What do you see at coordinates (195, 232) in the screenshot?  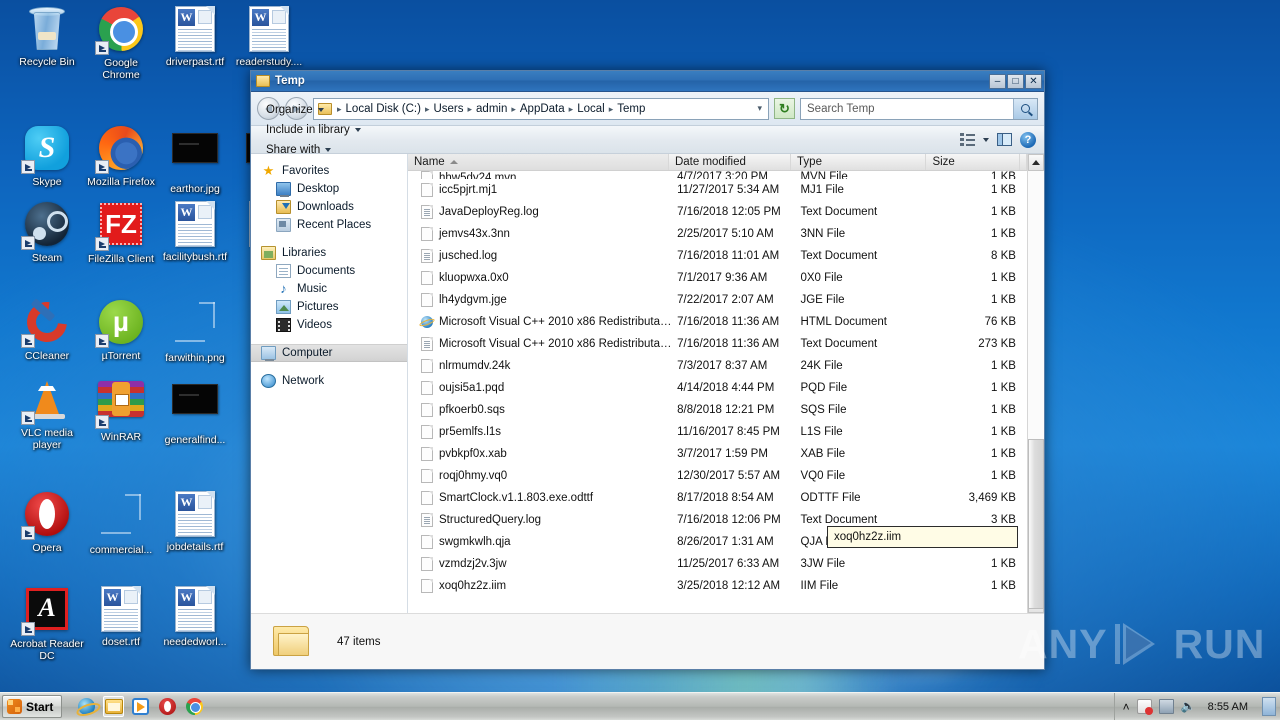 I see `desktop-icon-facilitybush-rtf: Wfacilitybush.rtf` at bounding box center [195, 232].